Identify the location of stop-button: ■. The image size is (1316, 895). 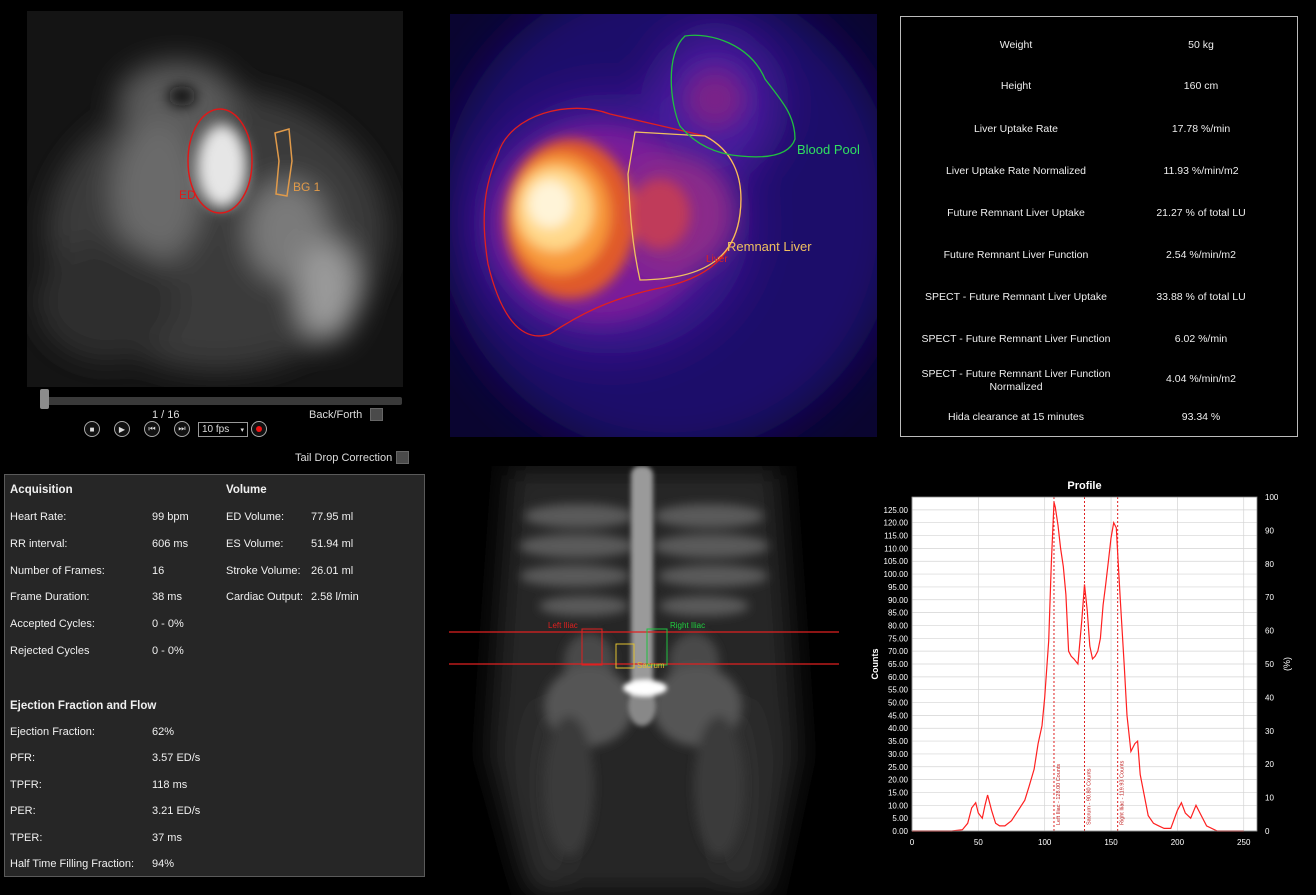
(92, 429).